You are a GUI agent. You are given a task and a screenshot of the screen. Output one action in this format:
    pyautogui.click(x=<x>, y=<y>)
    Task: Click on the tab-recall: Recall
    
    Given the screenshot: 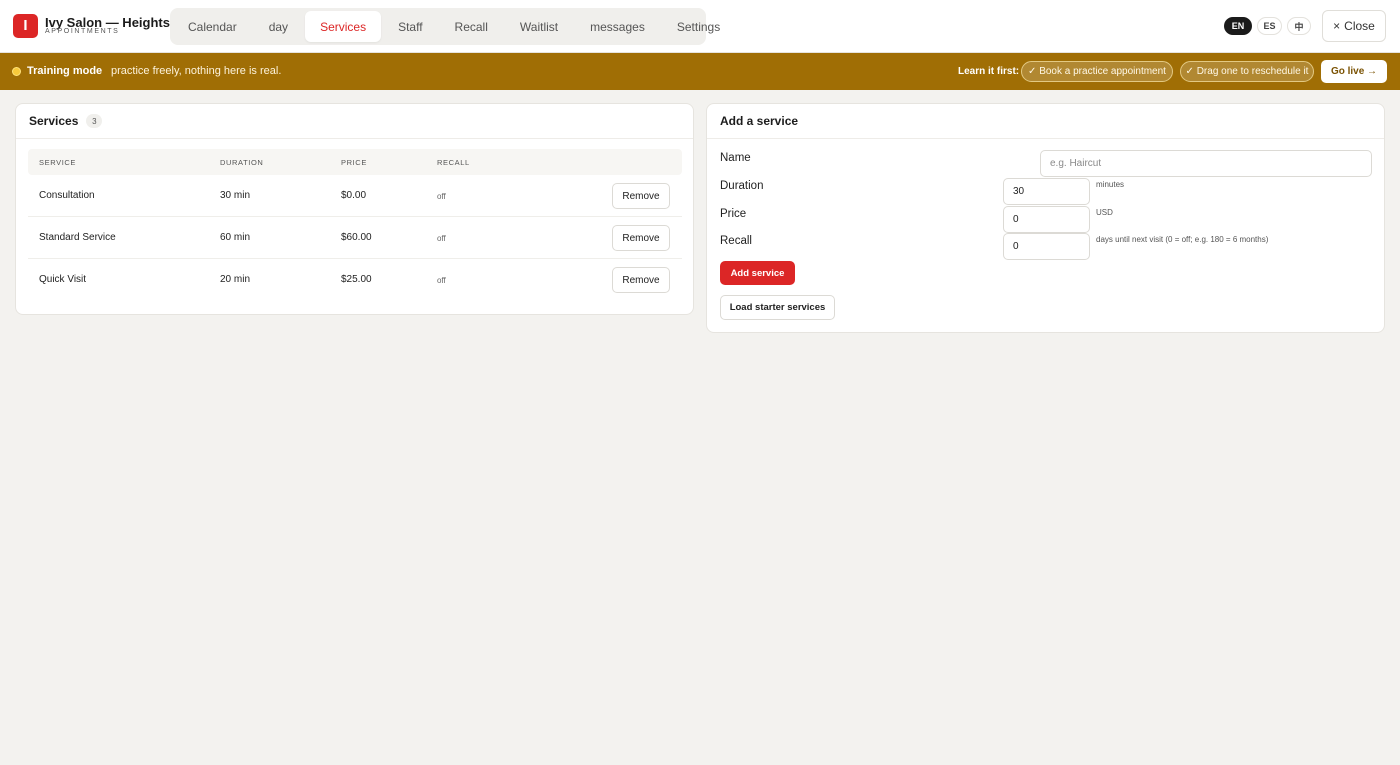 What is the action you would take?
    pyautogui.click(x=471, y=26)
    